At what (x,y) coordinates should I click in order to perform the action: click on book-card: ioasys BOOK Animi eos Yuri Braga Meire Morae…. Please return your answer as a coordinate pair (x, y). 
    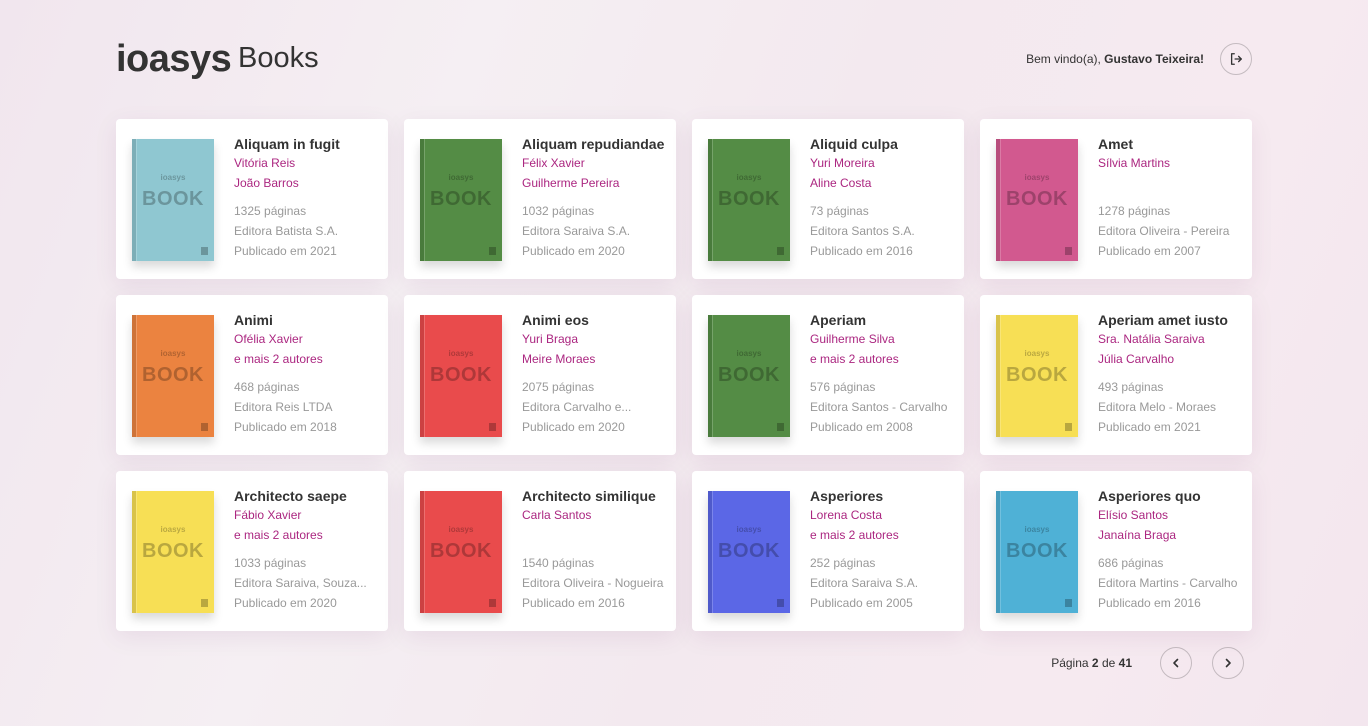
    Looking at the image, I should click on (540, 375).